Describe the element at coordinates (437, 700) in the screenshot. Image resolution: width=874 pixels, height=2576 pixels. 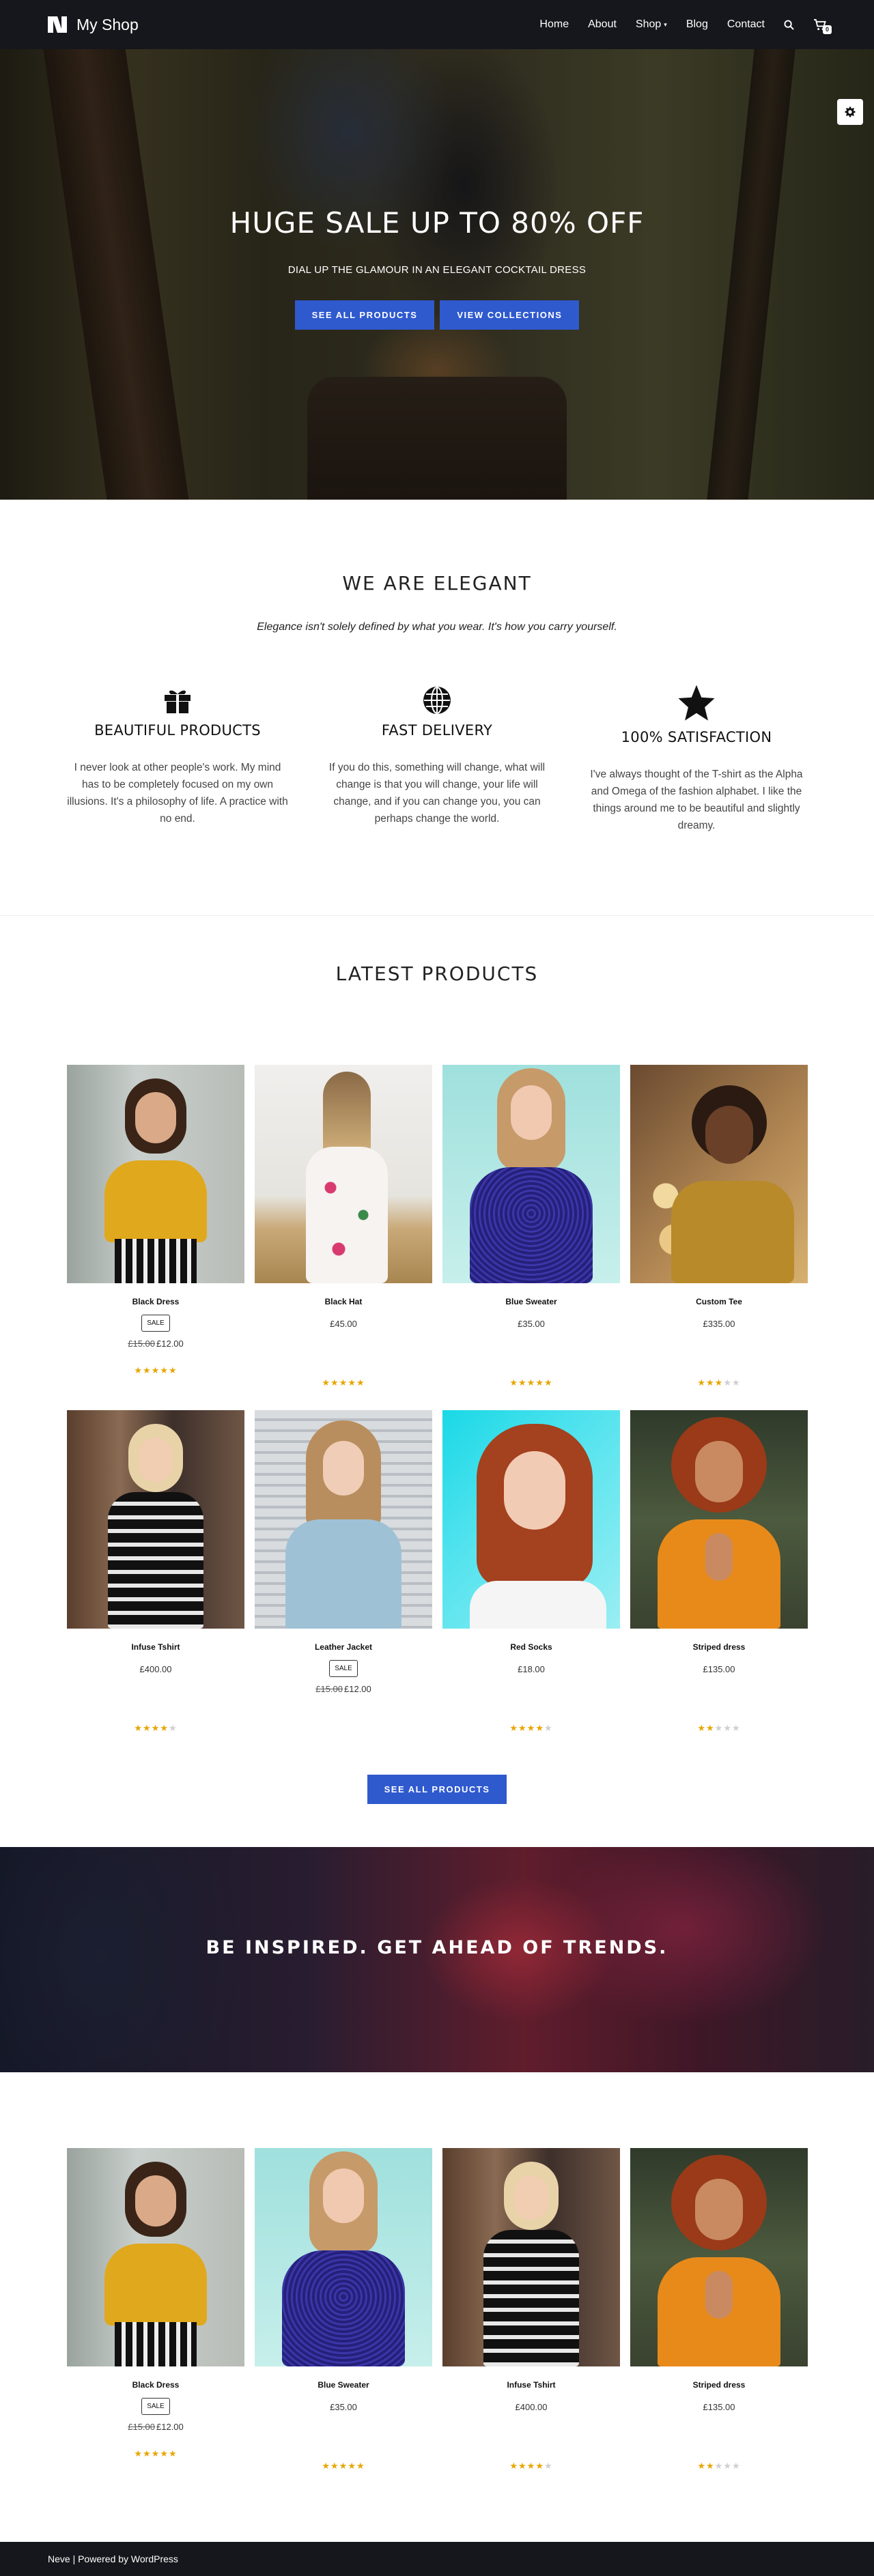
I see `globe-icon` at that location.